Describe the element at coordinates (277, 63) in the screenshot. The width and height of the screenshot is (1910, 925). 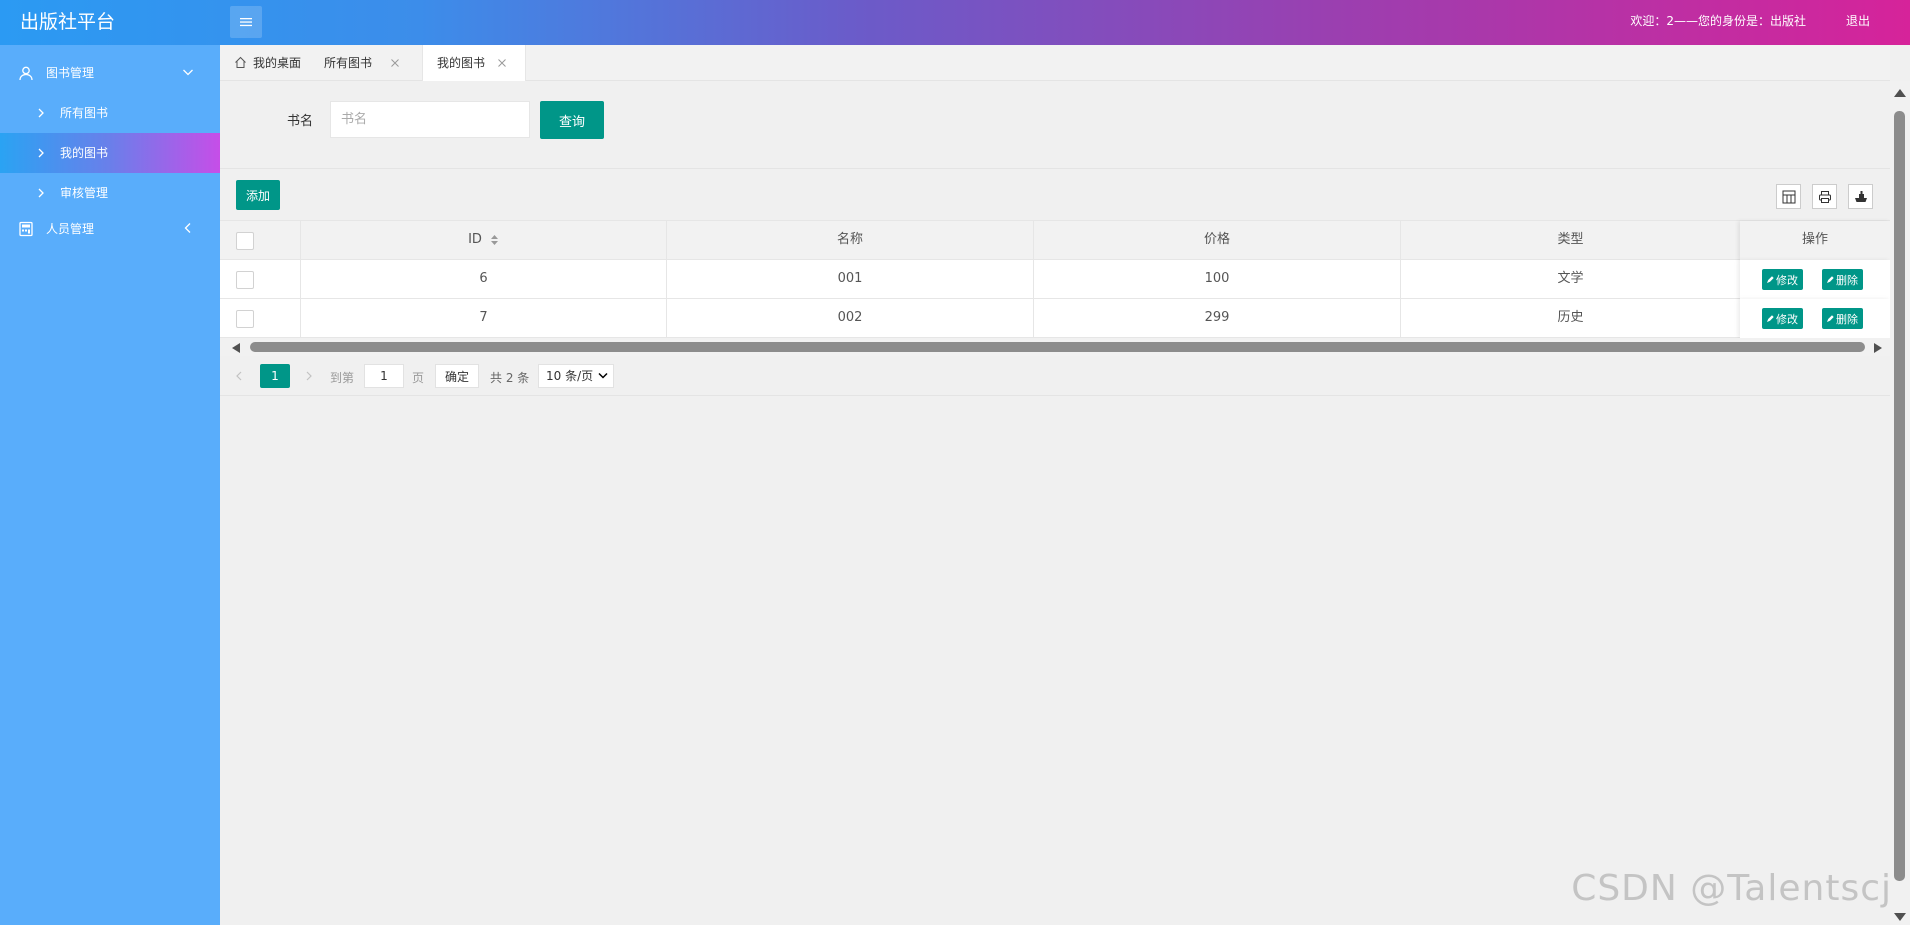
I see `tab-label: 我的桌面` at that location.